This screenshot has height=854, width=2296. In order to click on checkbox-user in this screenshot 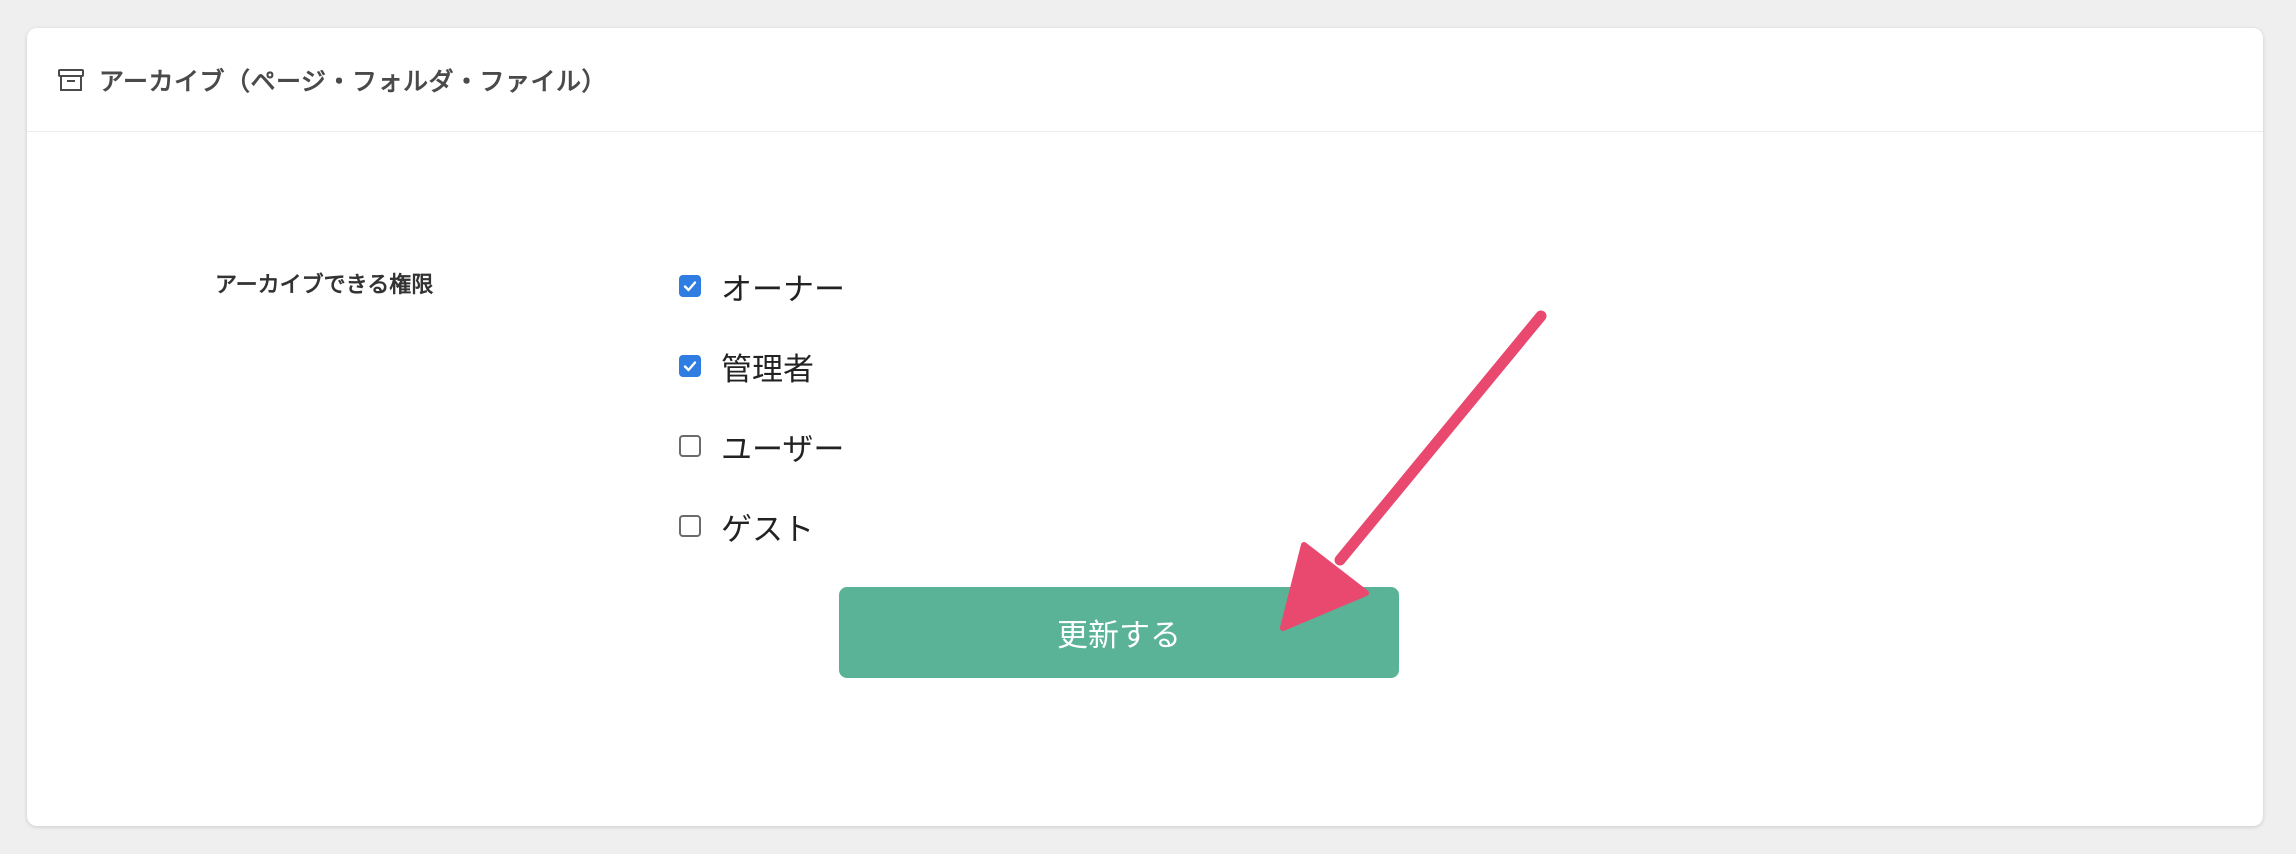, I will do `click(690, 446)`.